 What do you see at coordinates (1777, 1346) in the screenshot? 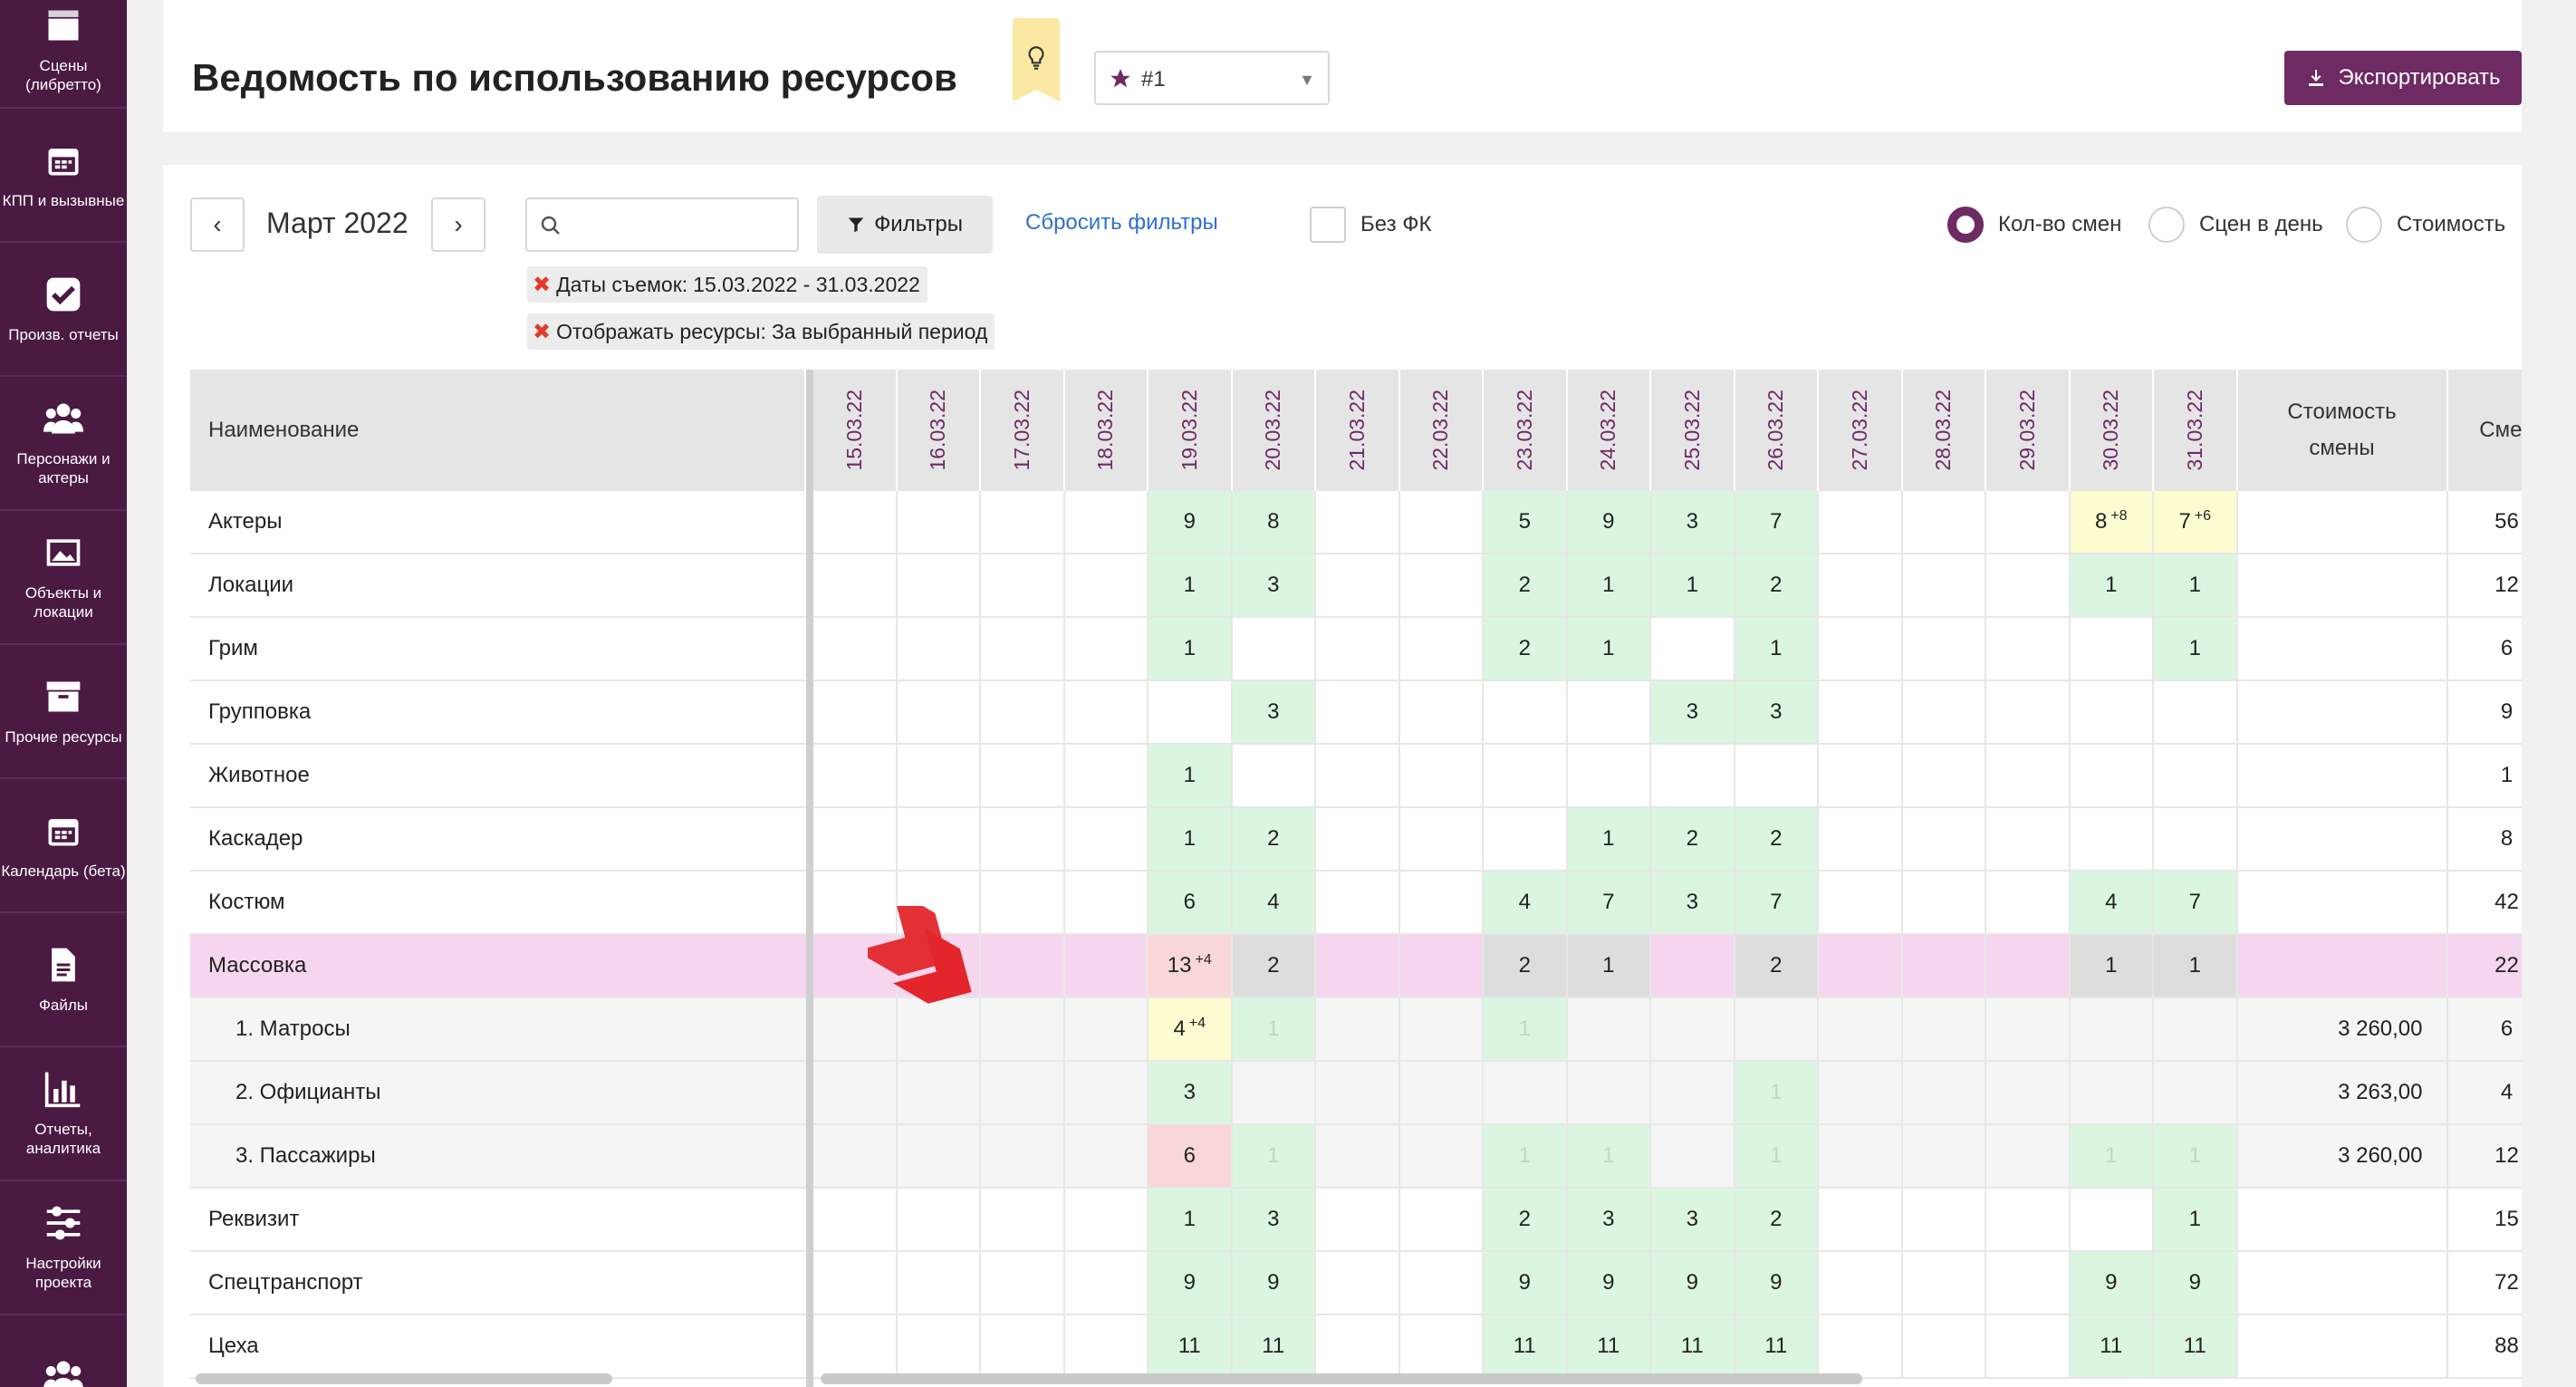
I see `day-cell: 11` at bounding box center [1777, 1346].